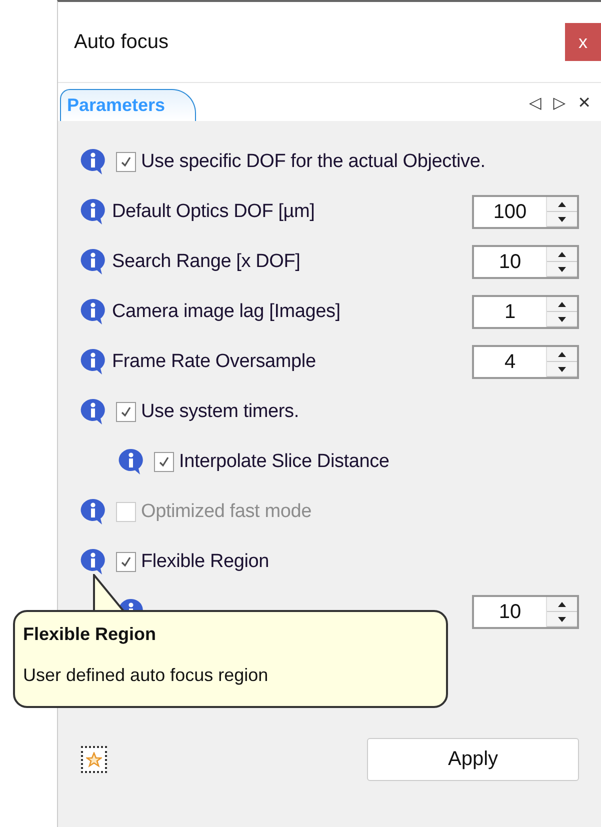 The height and width of the screenshot is (827, 601). I want to click on tab-control-button: ▷, so click(559, 102).